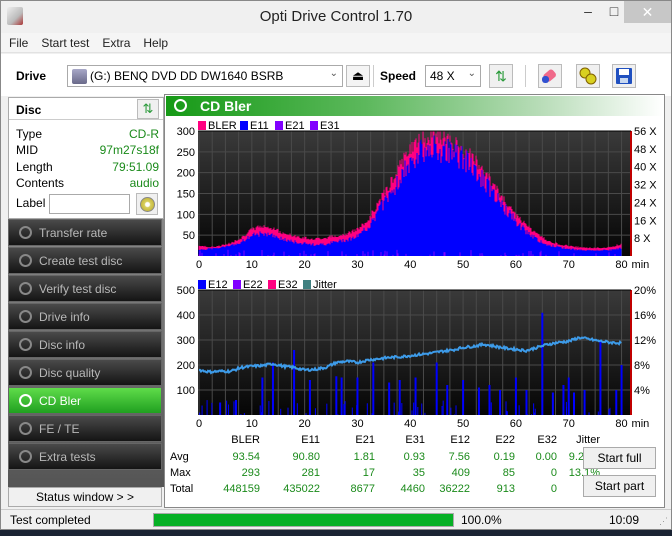 Image resolution: width=672 pixels, height=536 pixels. Describe the element at coordinates (144, 183) in the screenshot. I see `disc-value: audio` at that location.